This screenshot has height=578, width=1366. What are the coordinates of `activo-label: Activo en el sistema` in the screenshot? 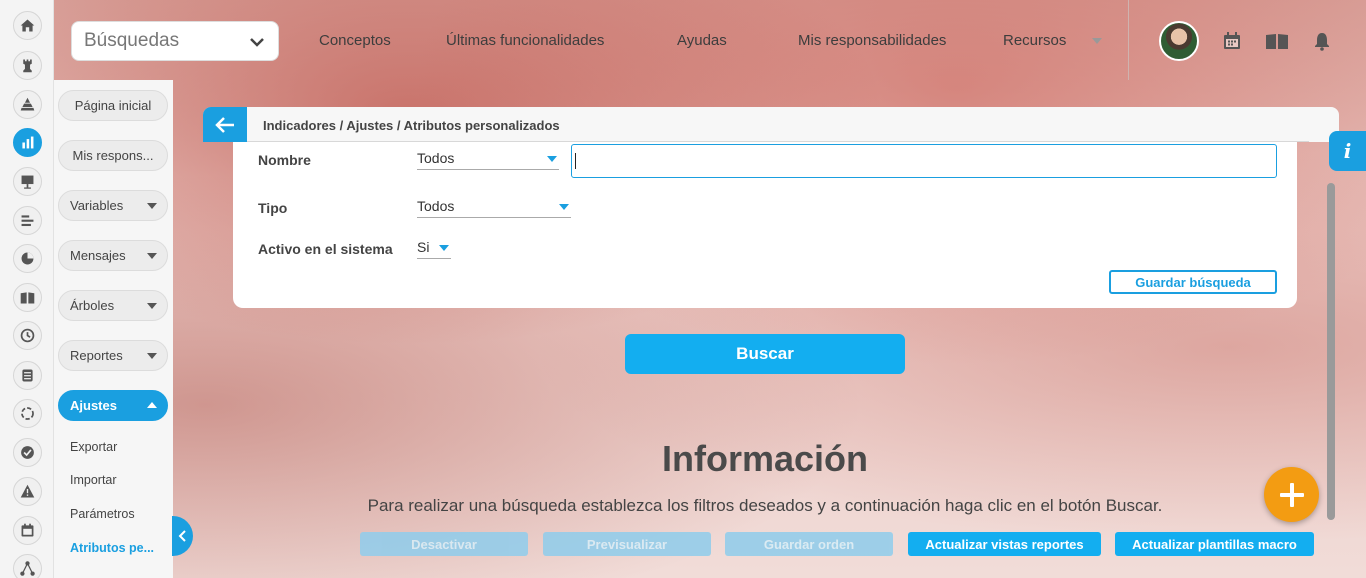 It's located at (325, 249).